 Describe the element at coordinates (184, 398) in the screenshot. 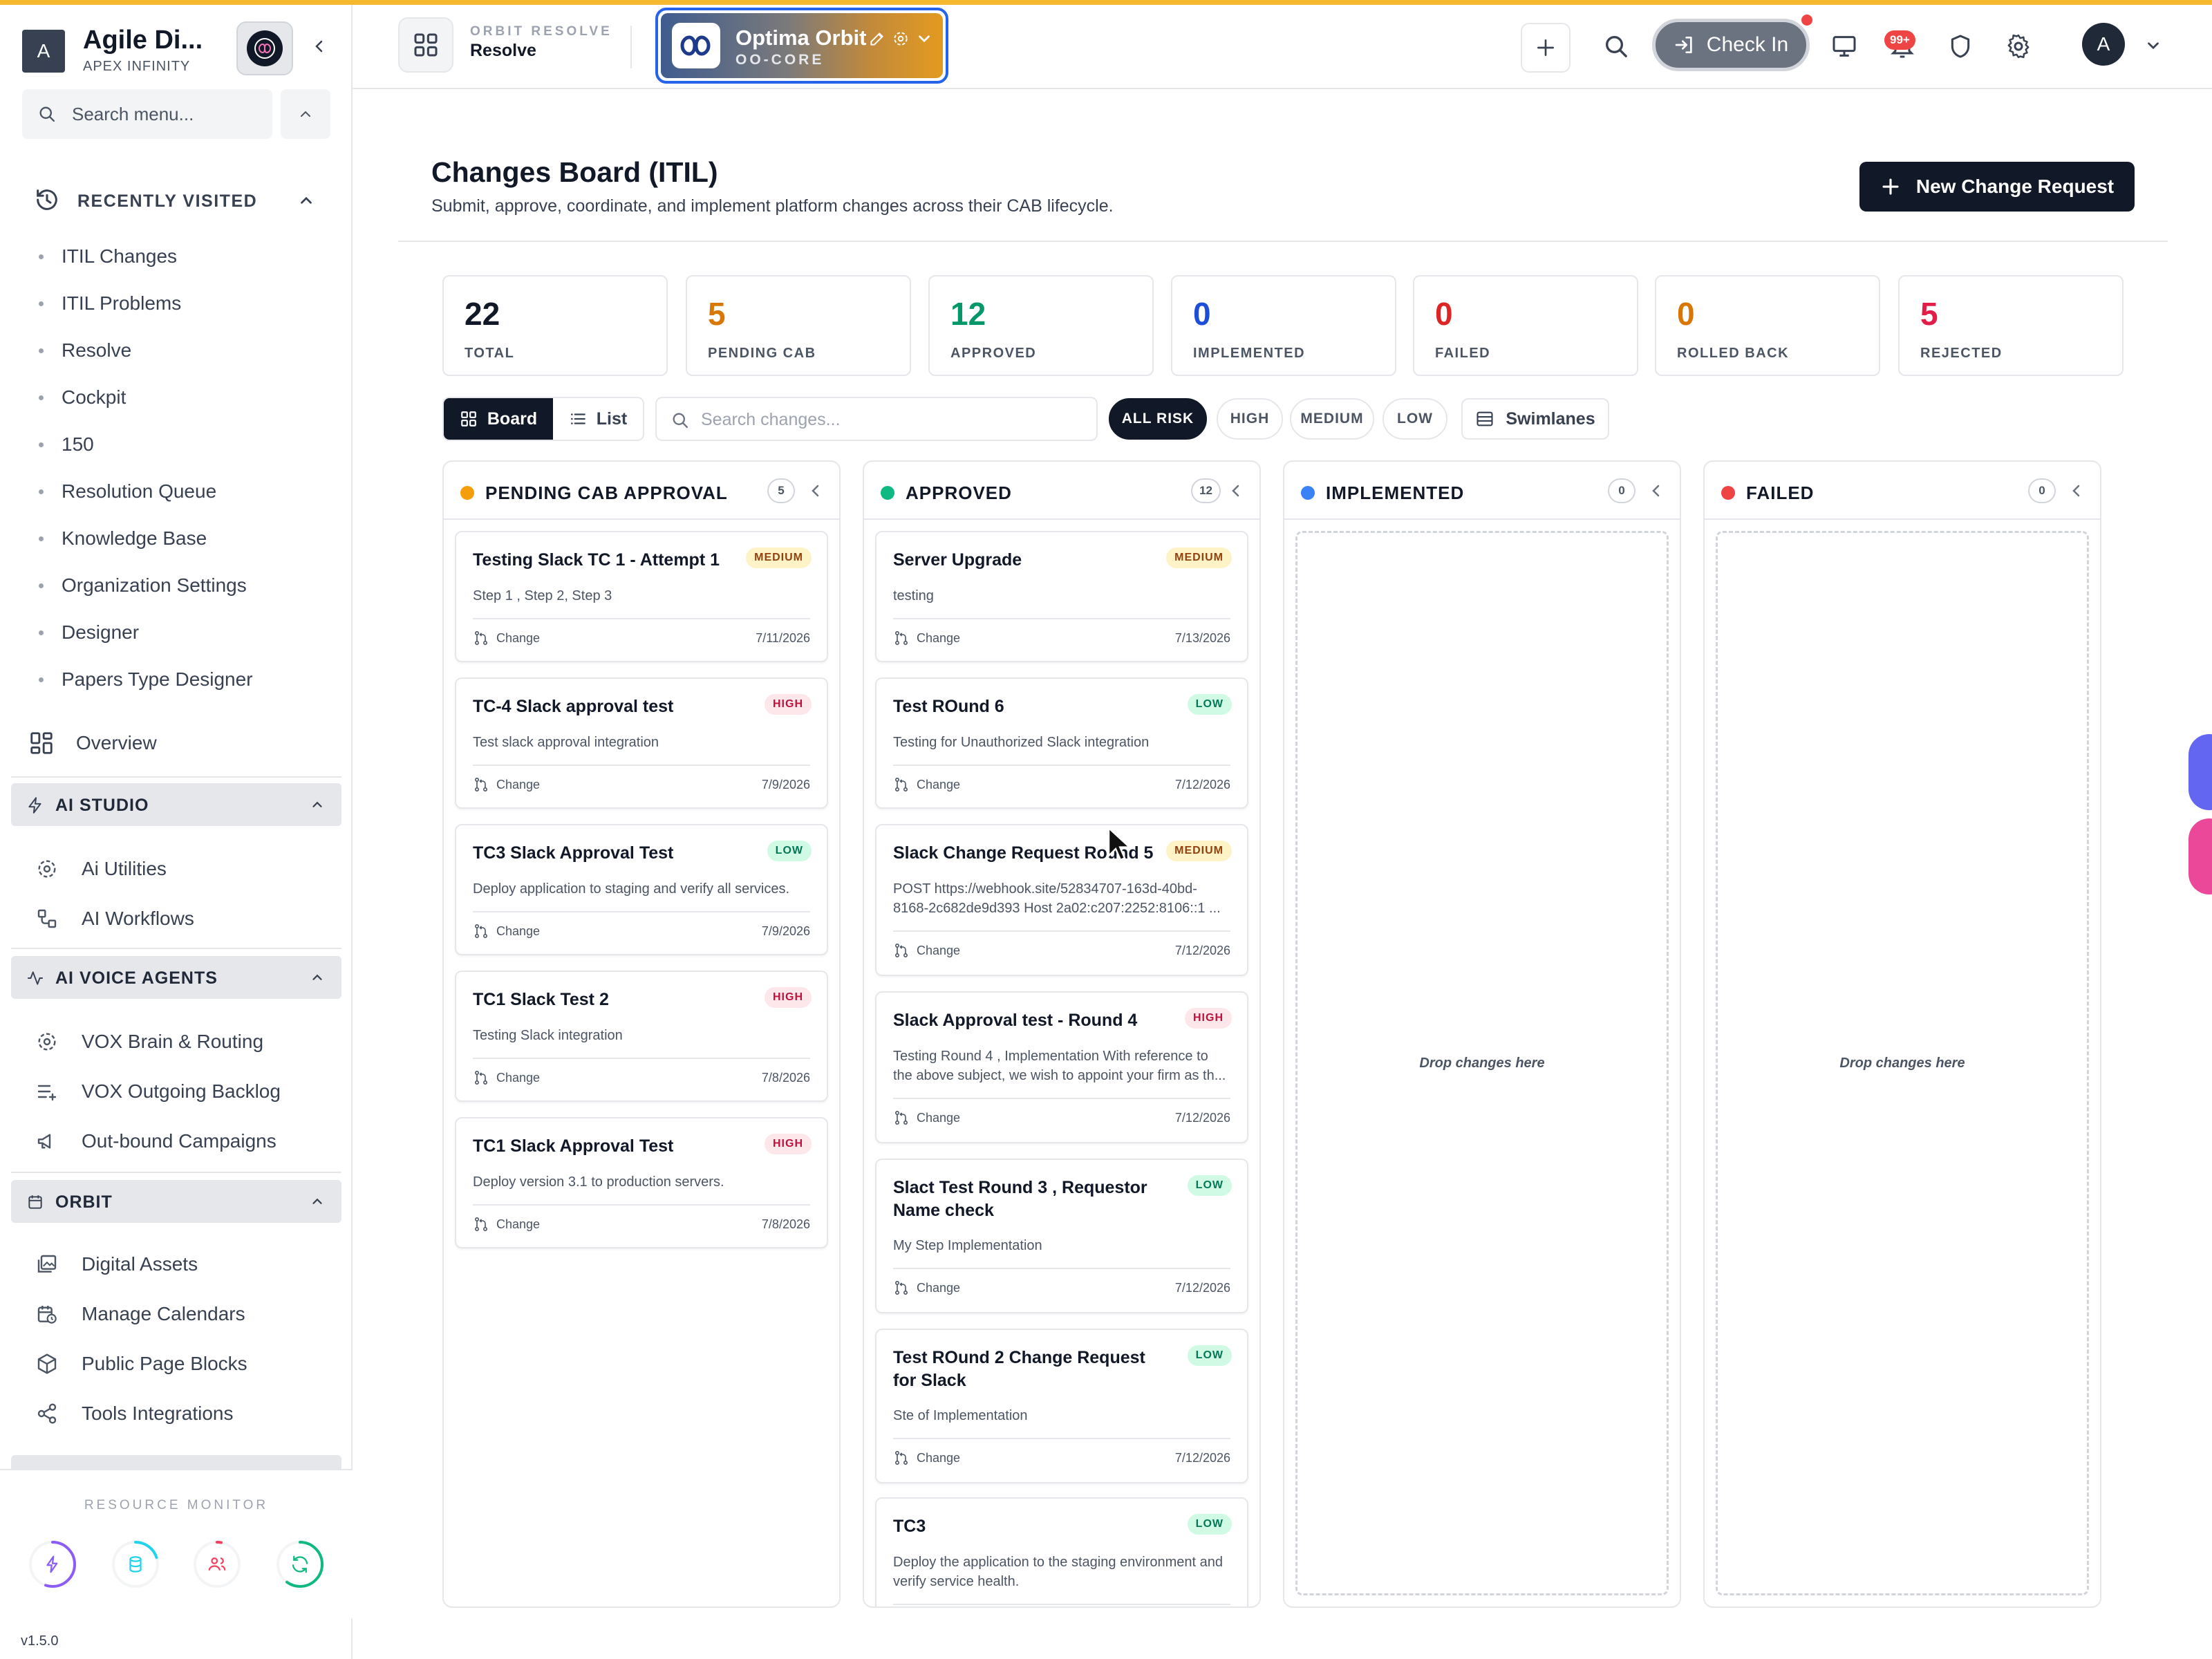

I see `recent-item: Cockpit` at that location.